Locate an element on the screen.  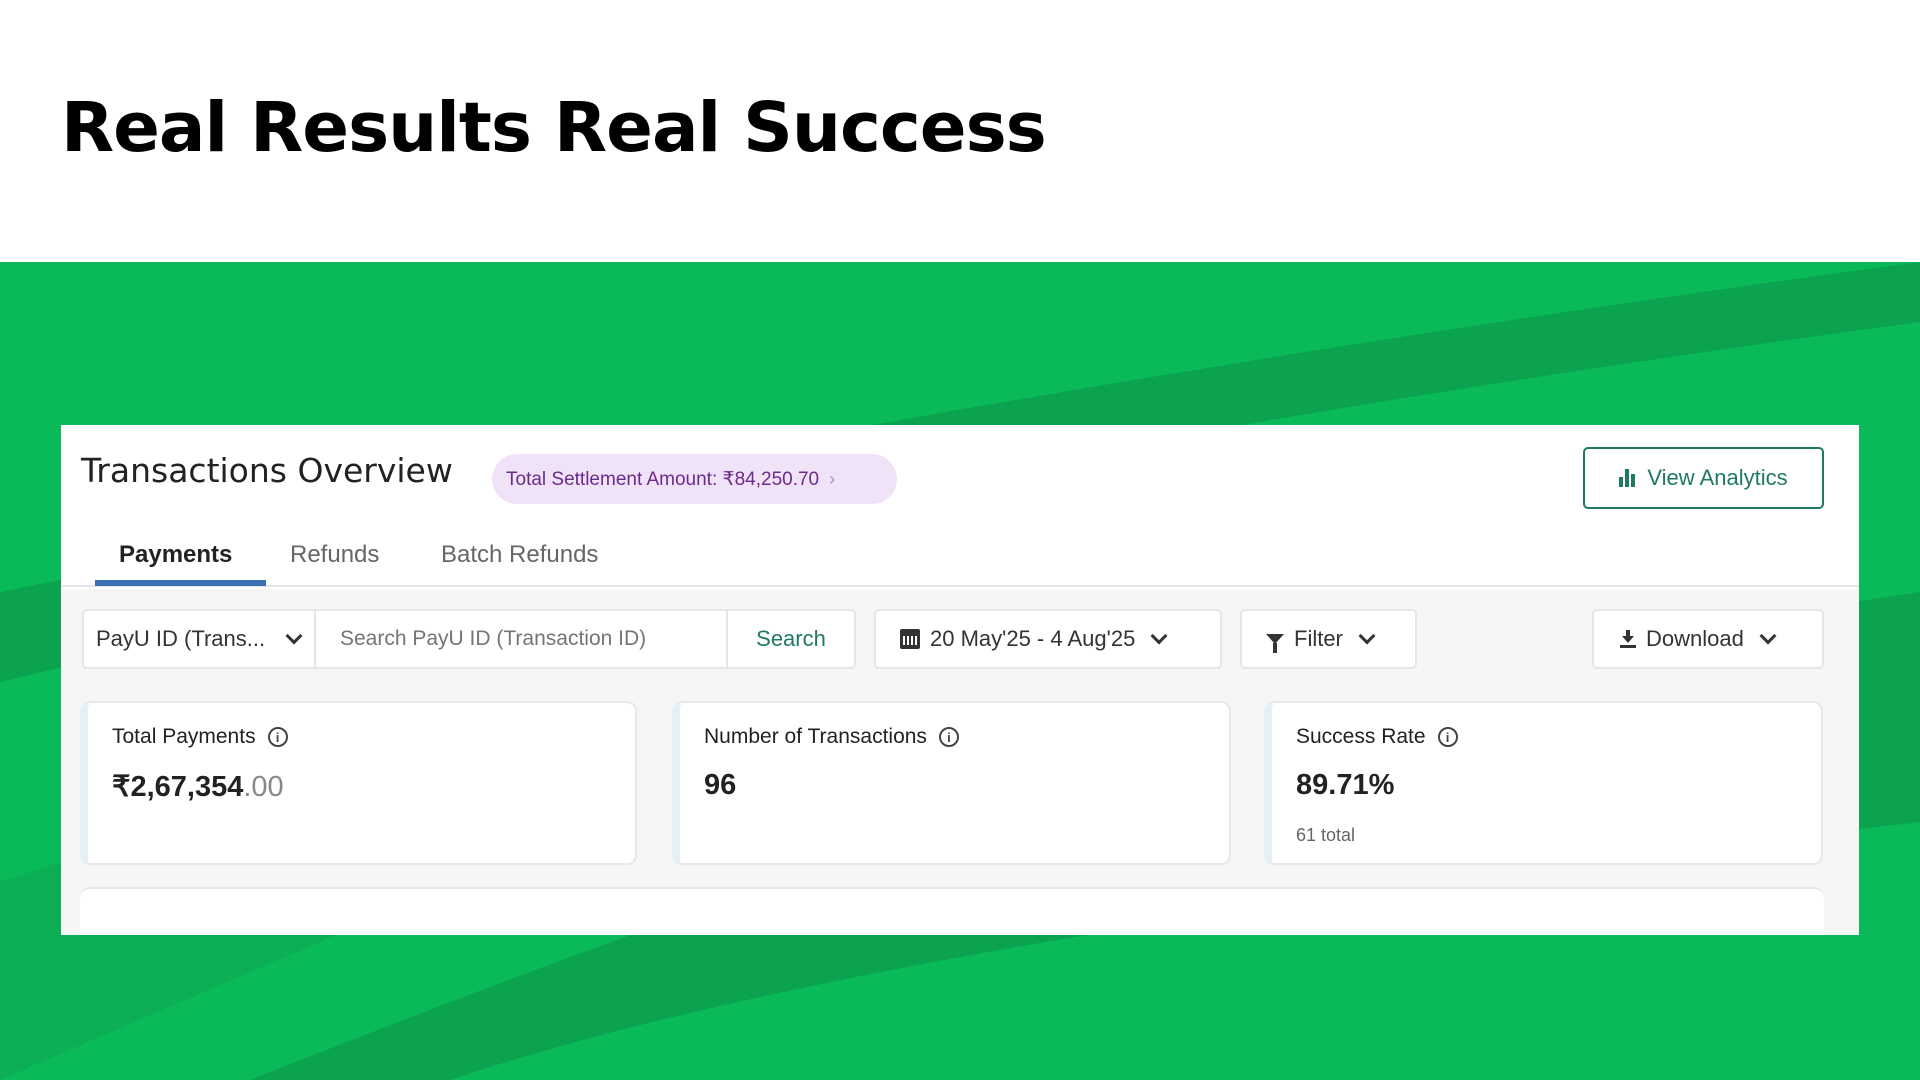
stat-label: Number of Transactions is located at coordinates (815, 736).